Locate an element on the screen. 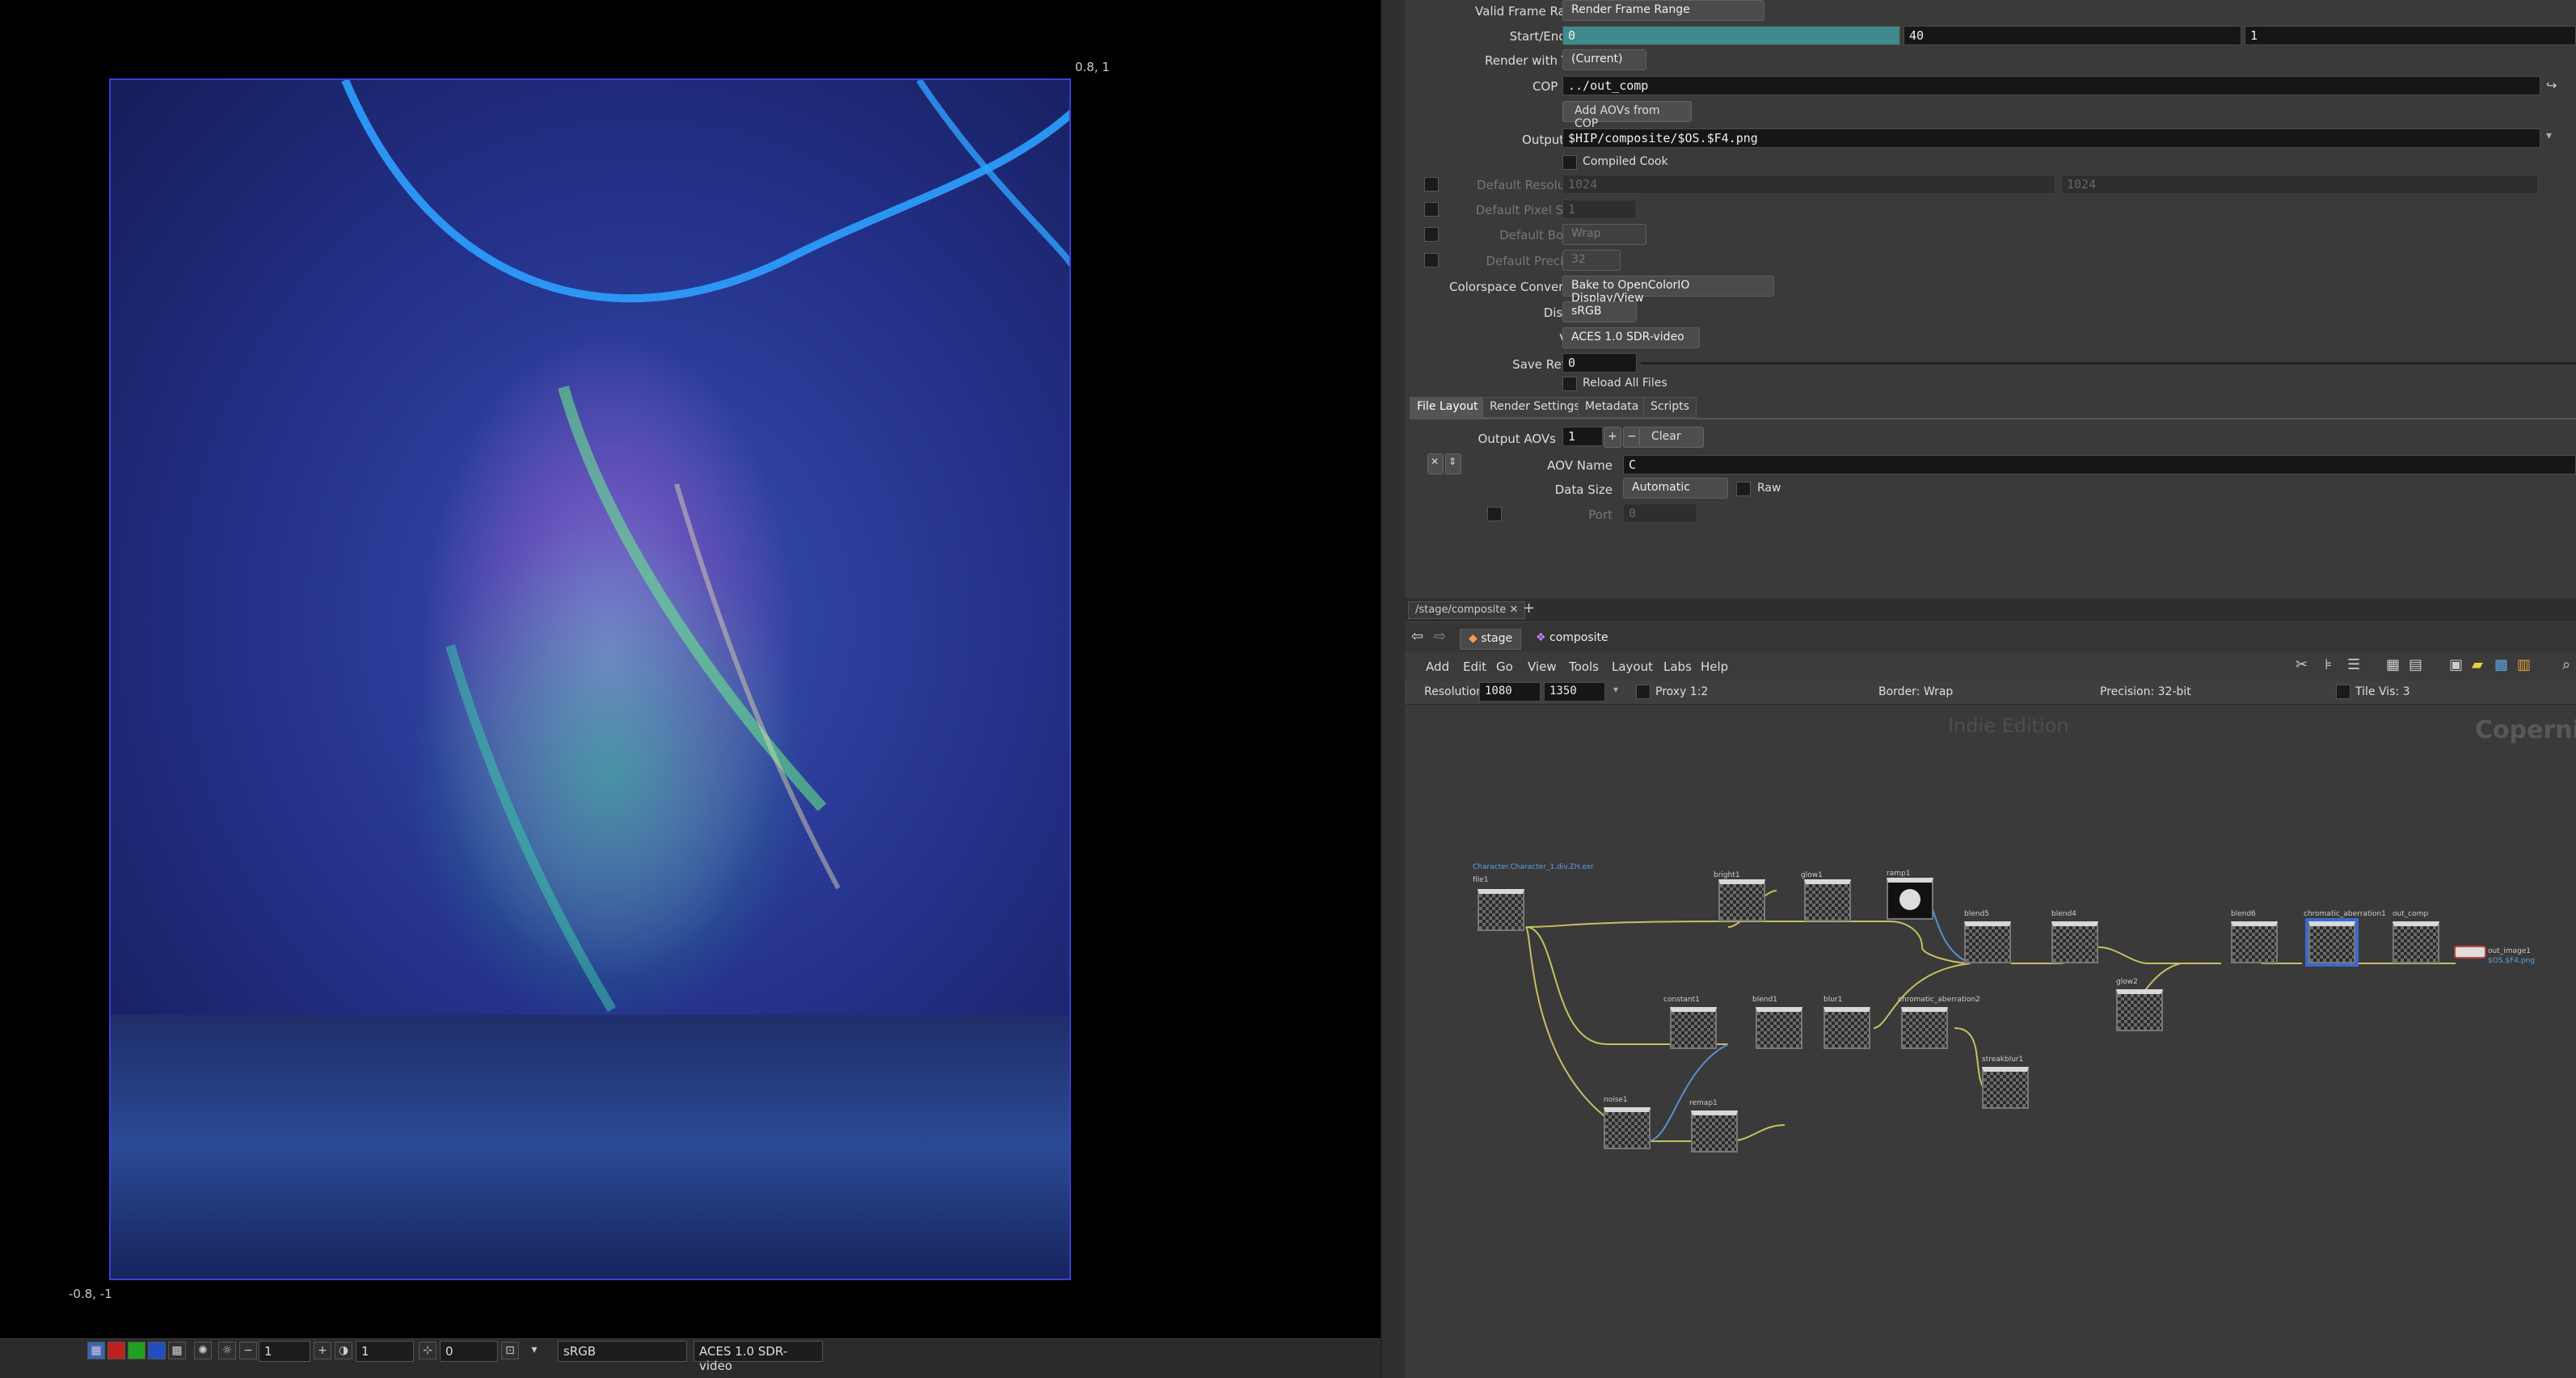 This screenshot has height=1378, width=2576. default-border-menu: Wrap is located at coordinates (1604, 235).